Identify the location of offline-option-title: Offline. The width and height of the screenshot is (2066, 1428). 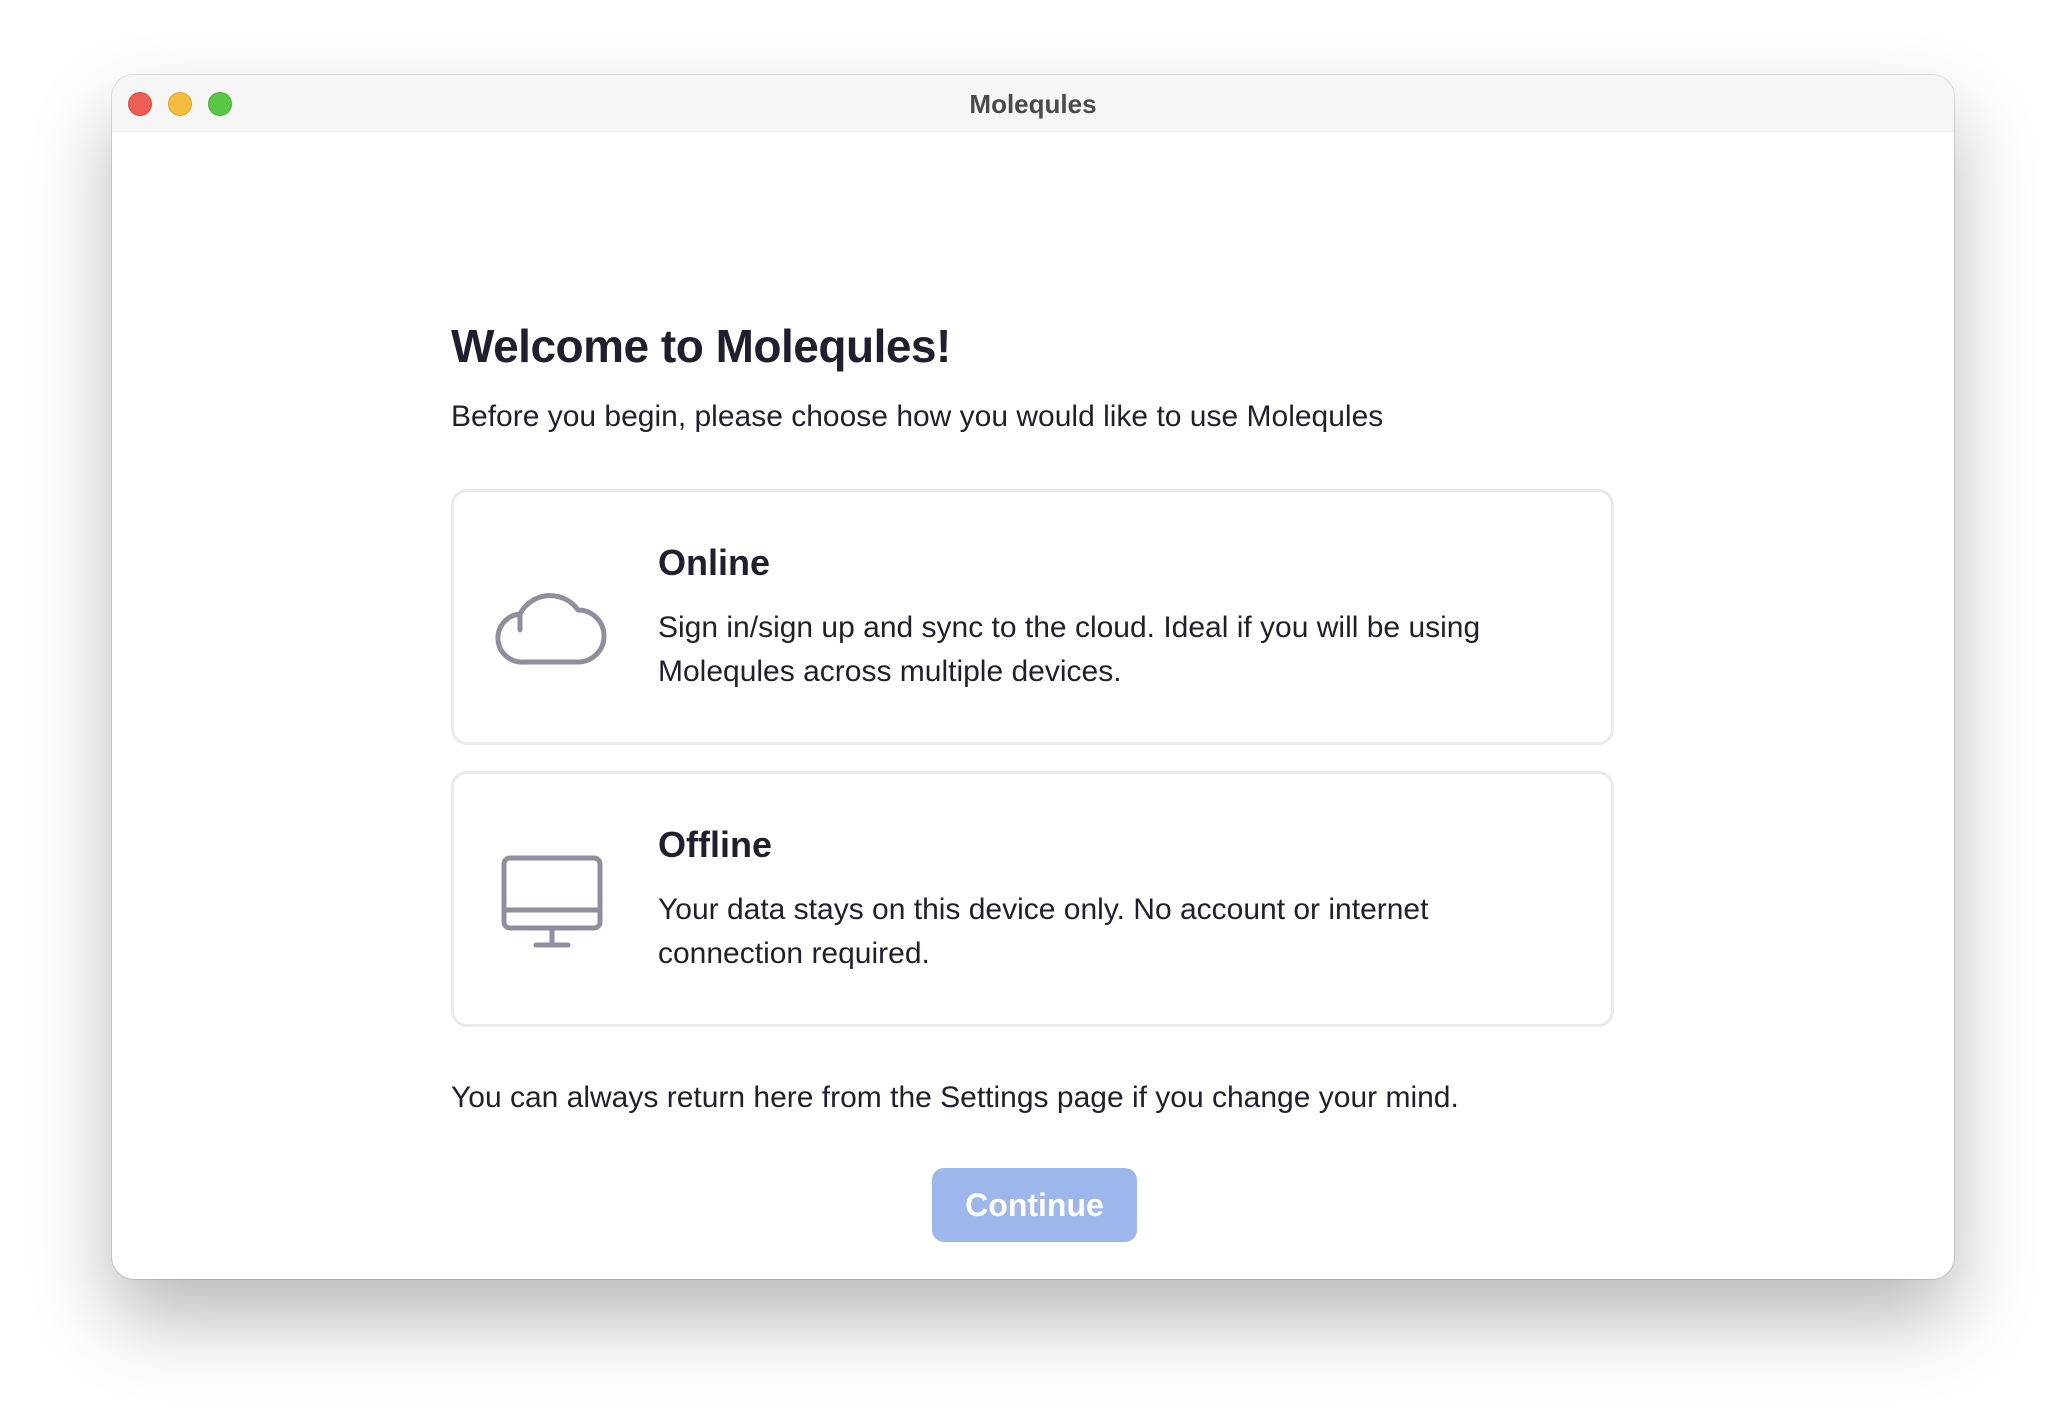
(715, 844).